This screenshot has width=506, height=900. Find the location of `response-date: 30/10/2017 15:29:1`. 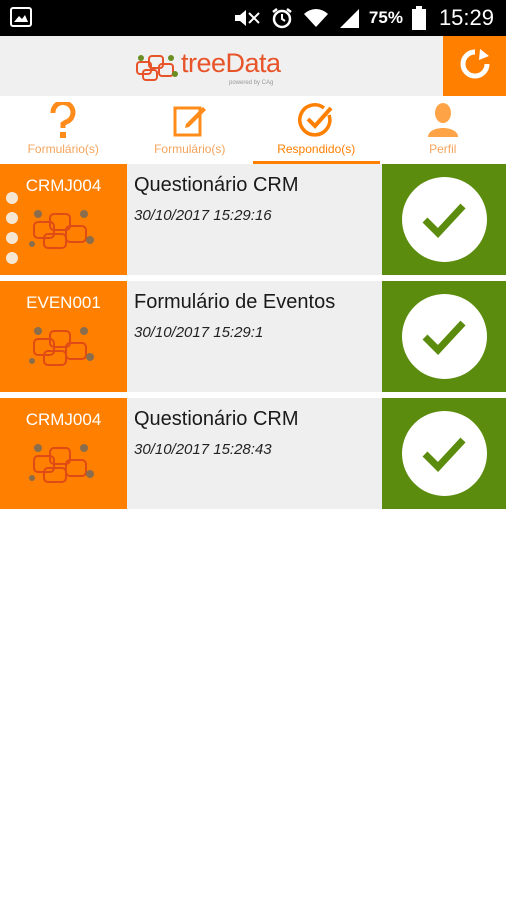

response-date: 30/10/2017 15:29:1 is located at coordinates (199, 332).